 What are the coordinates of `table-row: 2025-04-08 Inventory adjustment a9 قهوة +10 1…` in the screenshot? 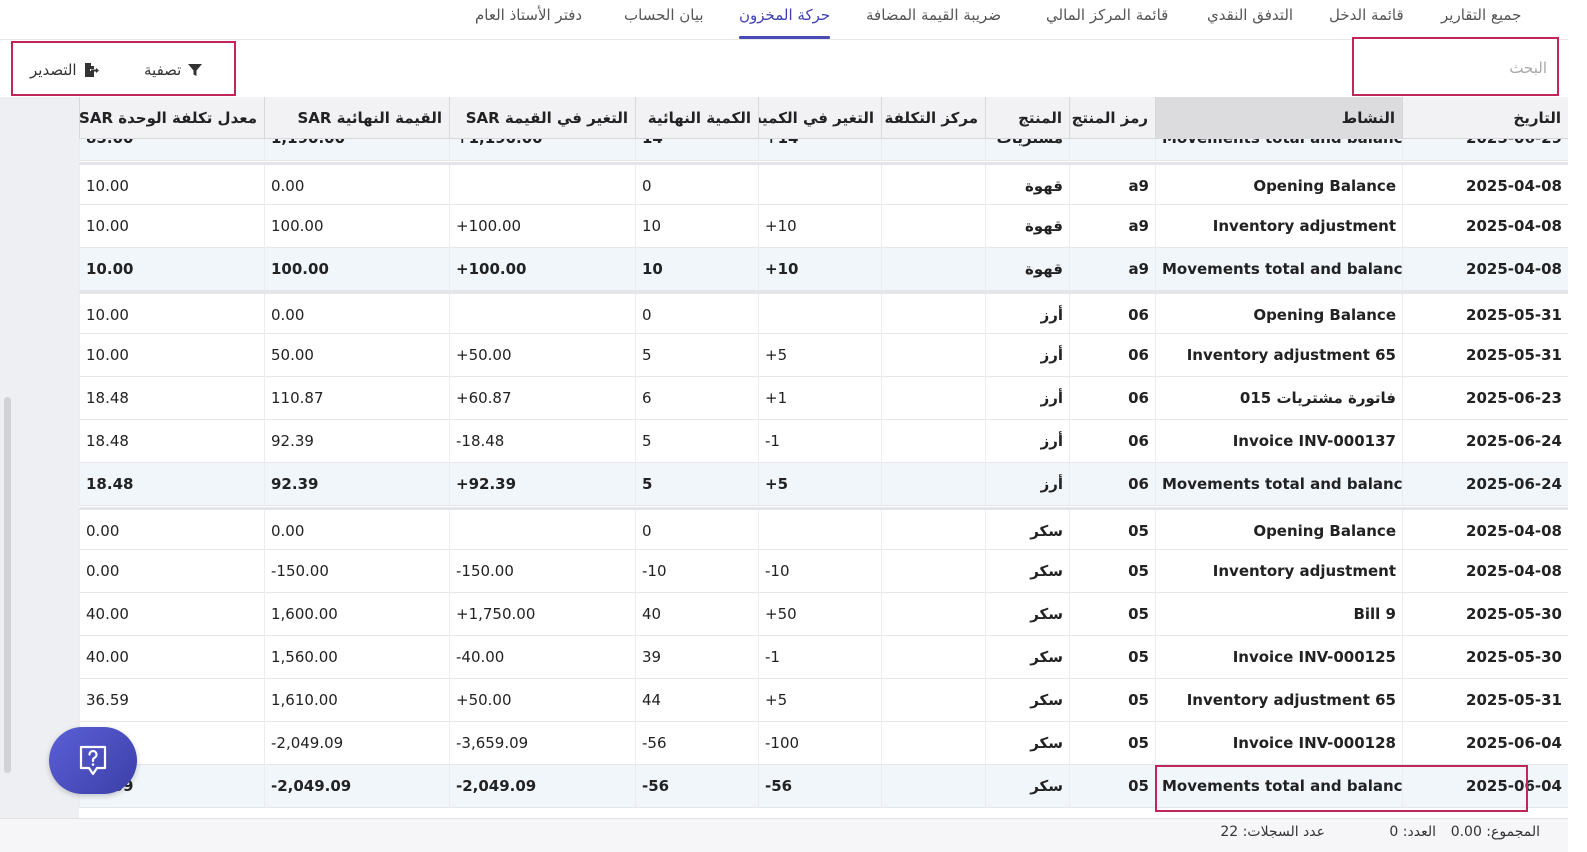 It's located at (823, 226).